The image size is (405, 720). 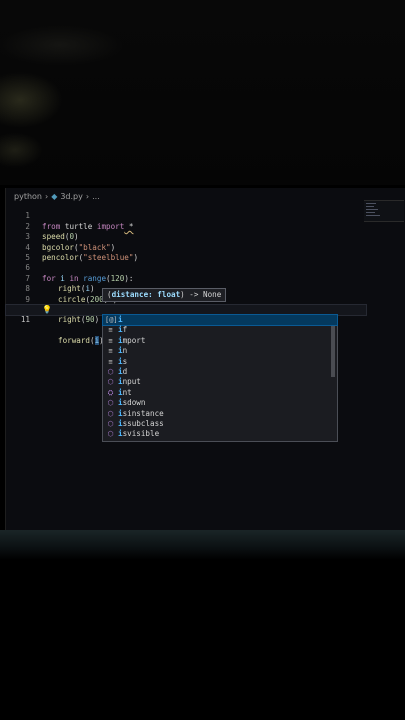 I want to click on code-line: 7 right(i), so click(x=186, y=278).